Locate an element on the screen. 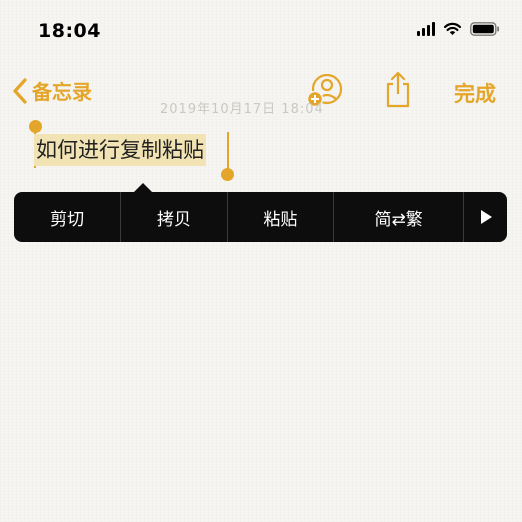  chevron-left-icon is located at coordinates (20, 90).